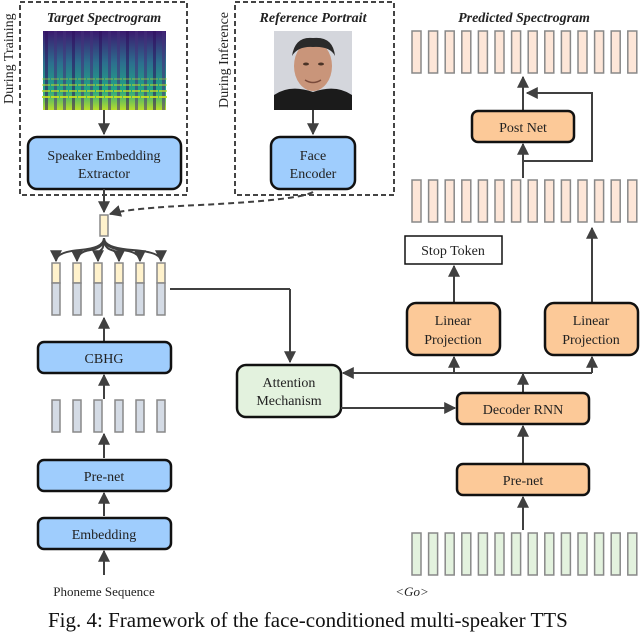  Describe the element at coordinates (523, 410) in the screenshot. I see `decoder-rnn-label: Decoder RNN` at that location.